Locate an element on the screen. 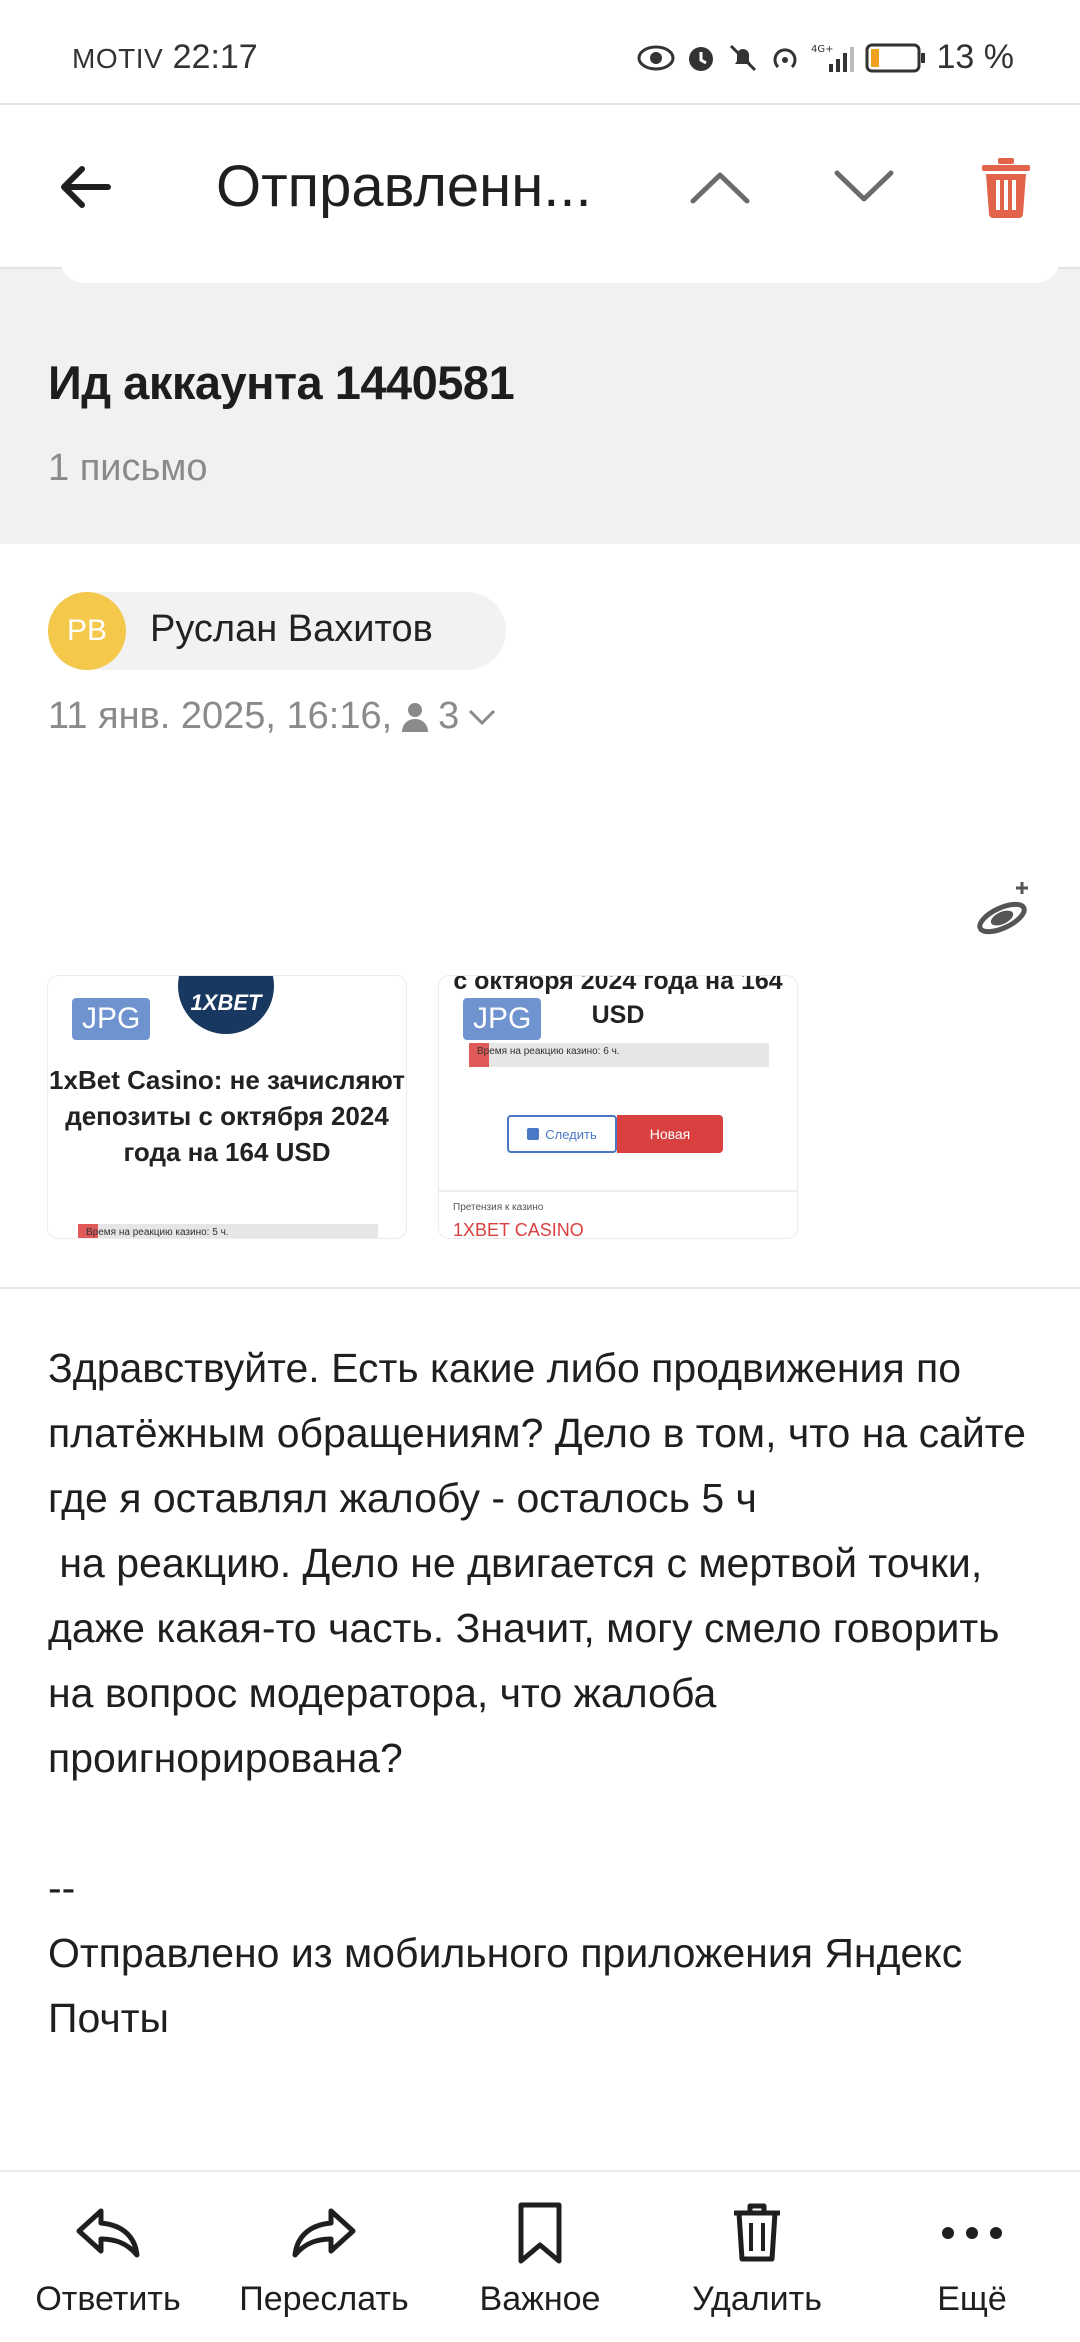  message-datetime: 11 янв. 2025, 16:16, is located at coordinates (220, 716).